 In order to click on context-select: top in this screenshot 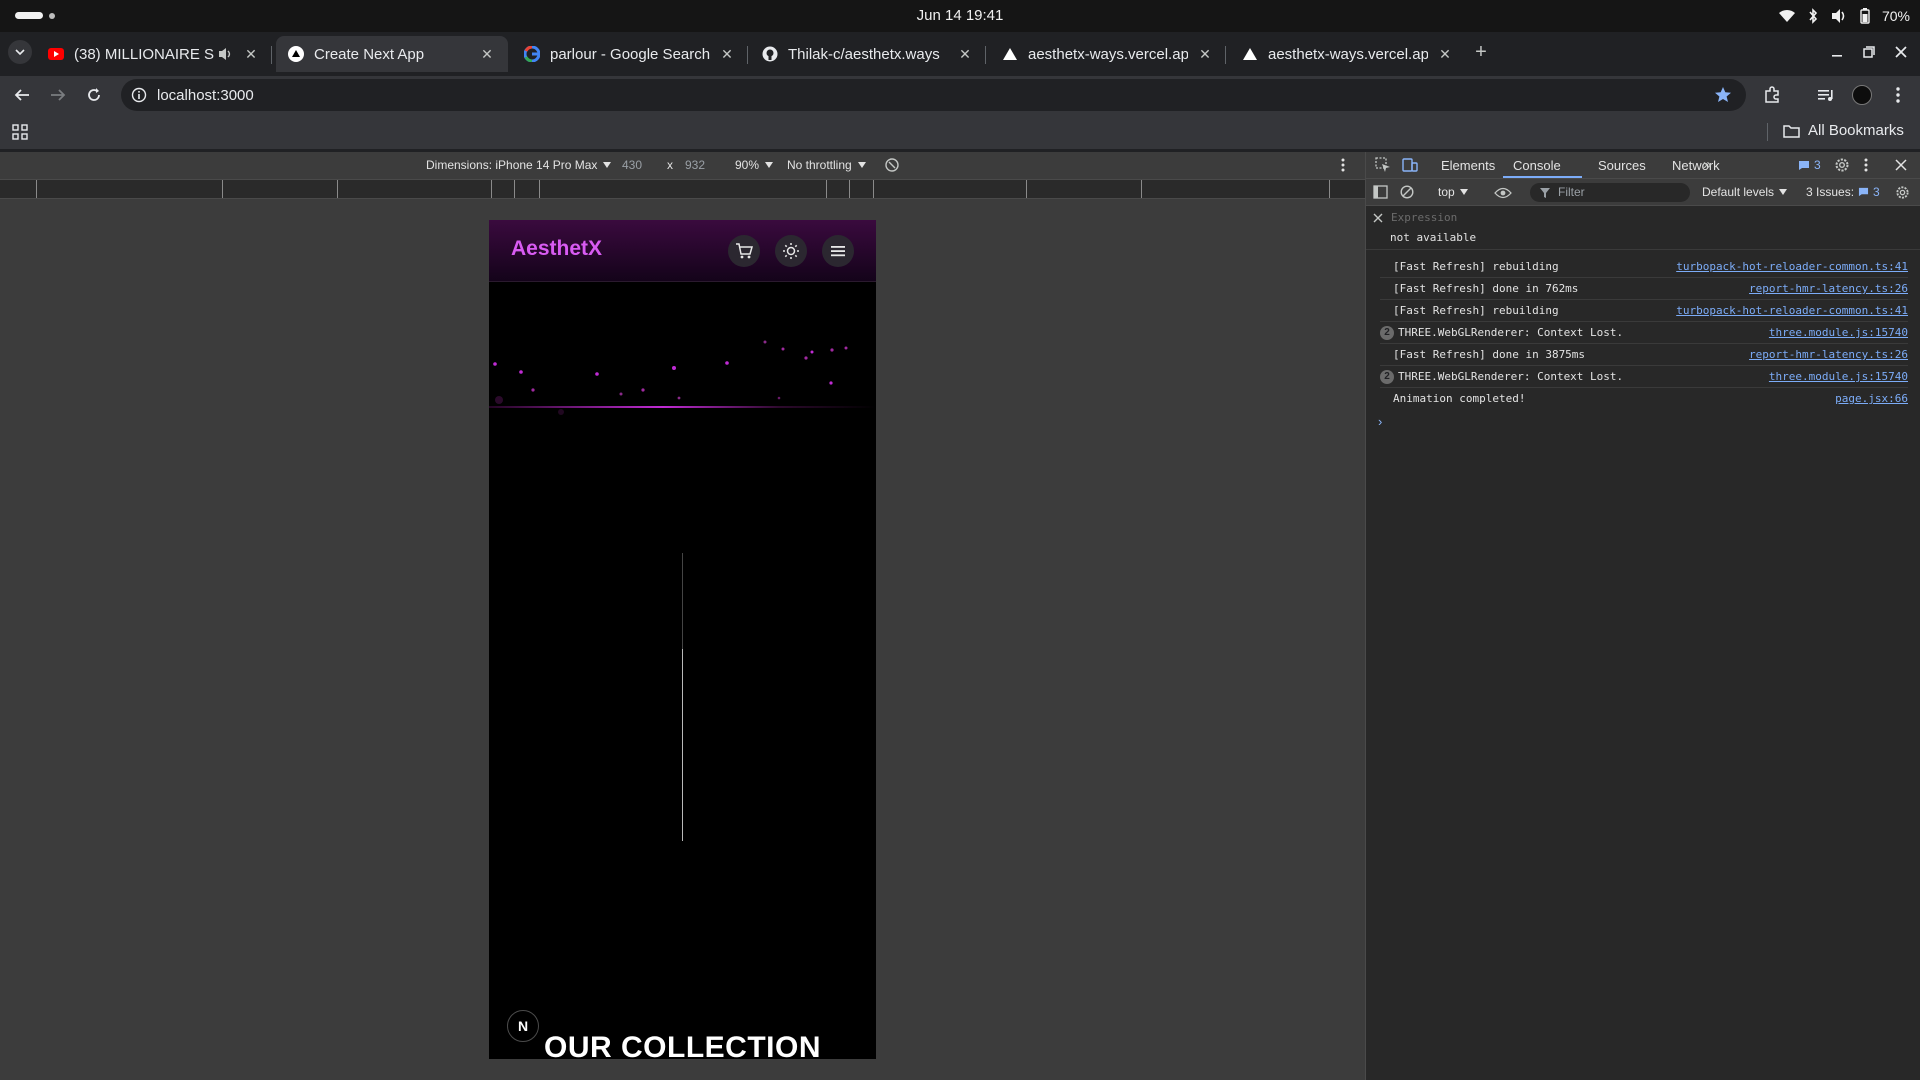, I will do `click(1453, 192)`.